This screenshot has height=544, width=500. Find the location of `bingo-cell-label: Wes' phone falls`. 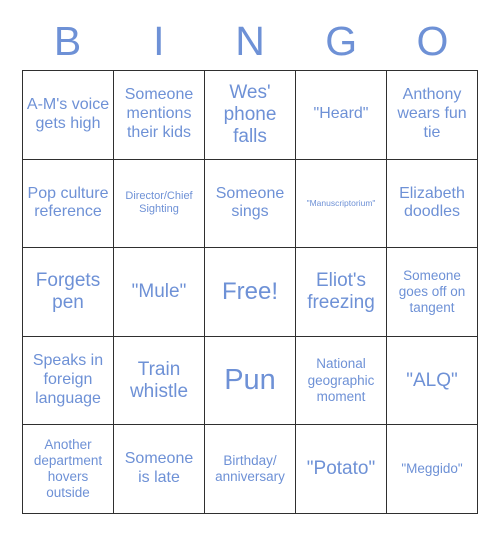

bingo-cell-label: Wes' phone falls is located at coordinates (250, 114).